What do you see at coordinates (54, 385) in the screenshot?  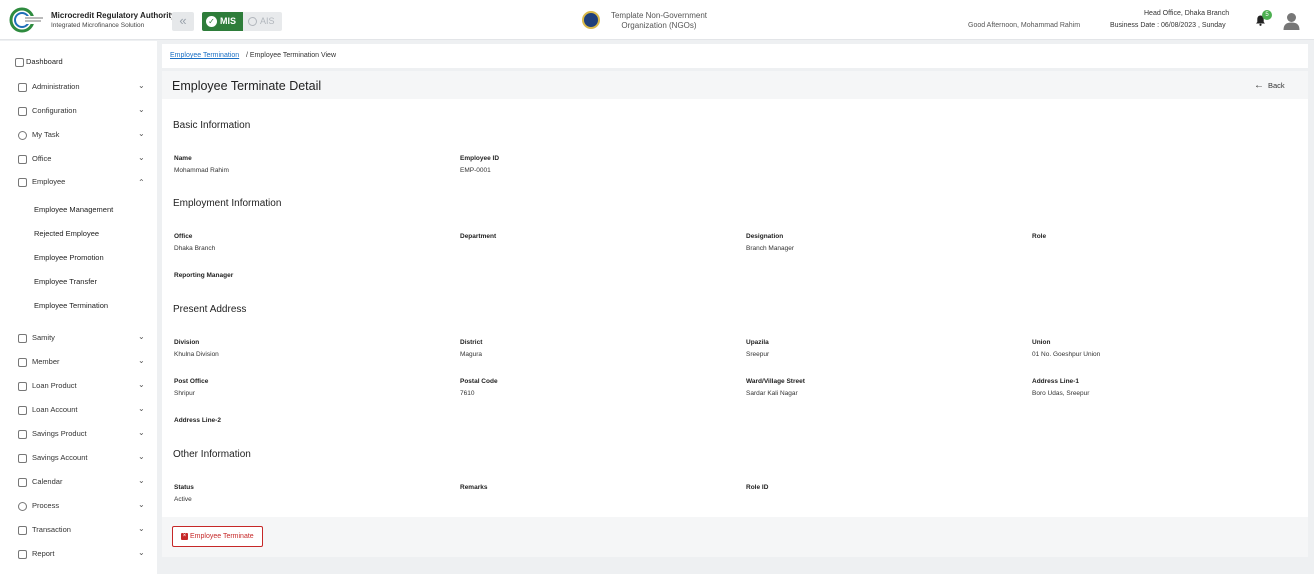 I see `sidebar-item-label: Loan Product` at bounding box center [54, 385].